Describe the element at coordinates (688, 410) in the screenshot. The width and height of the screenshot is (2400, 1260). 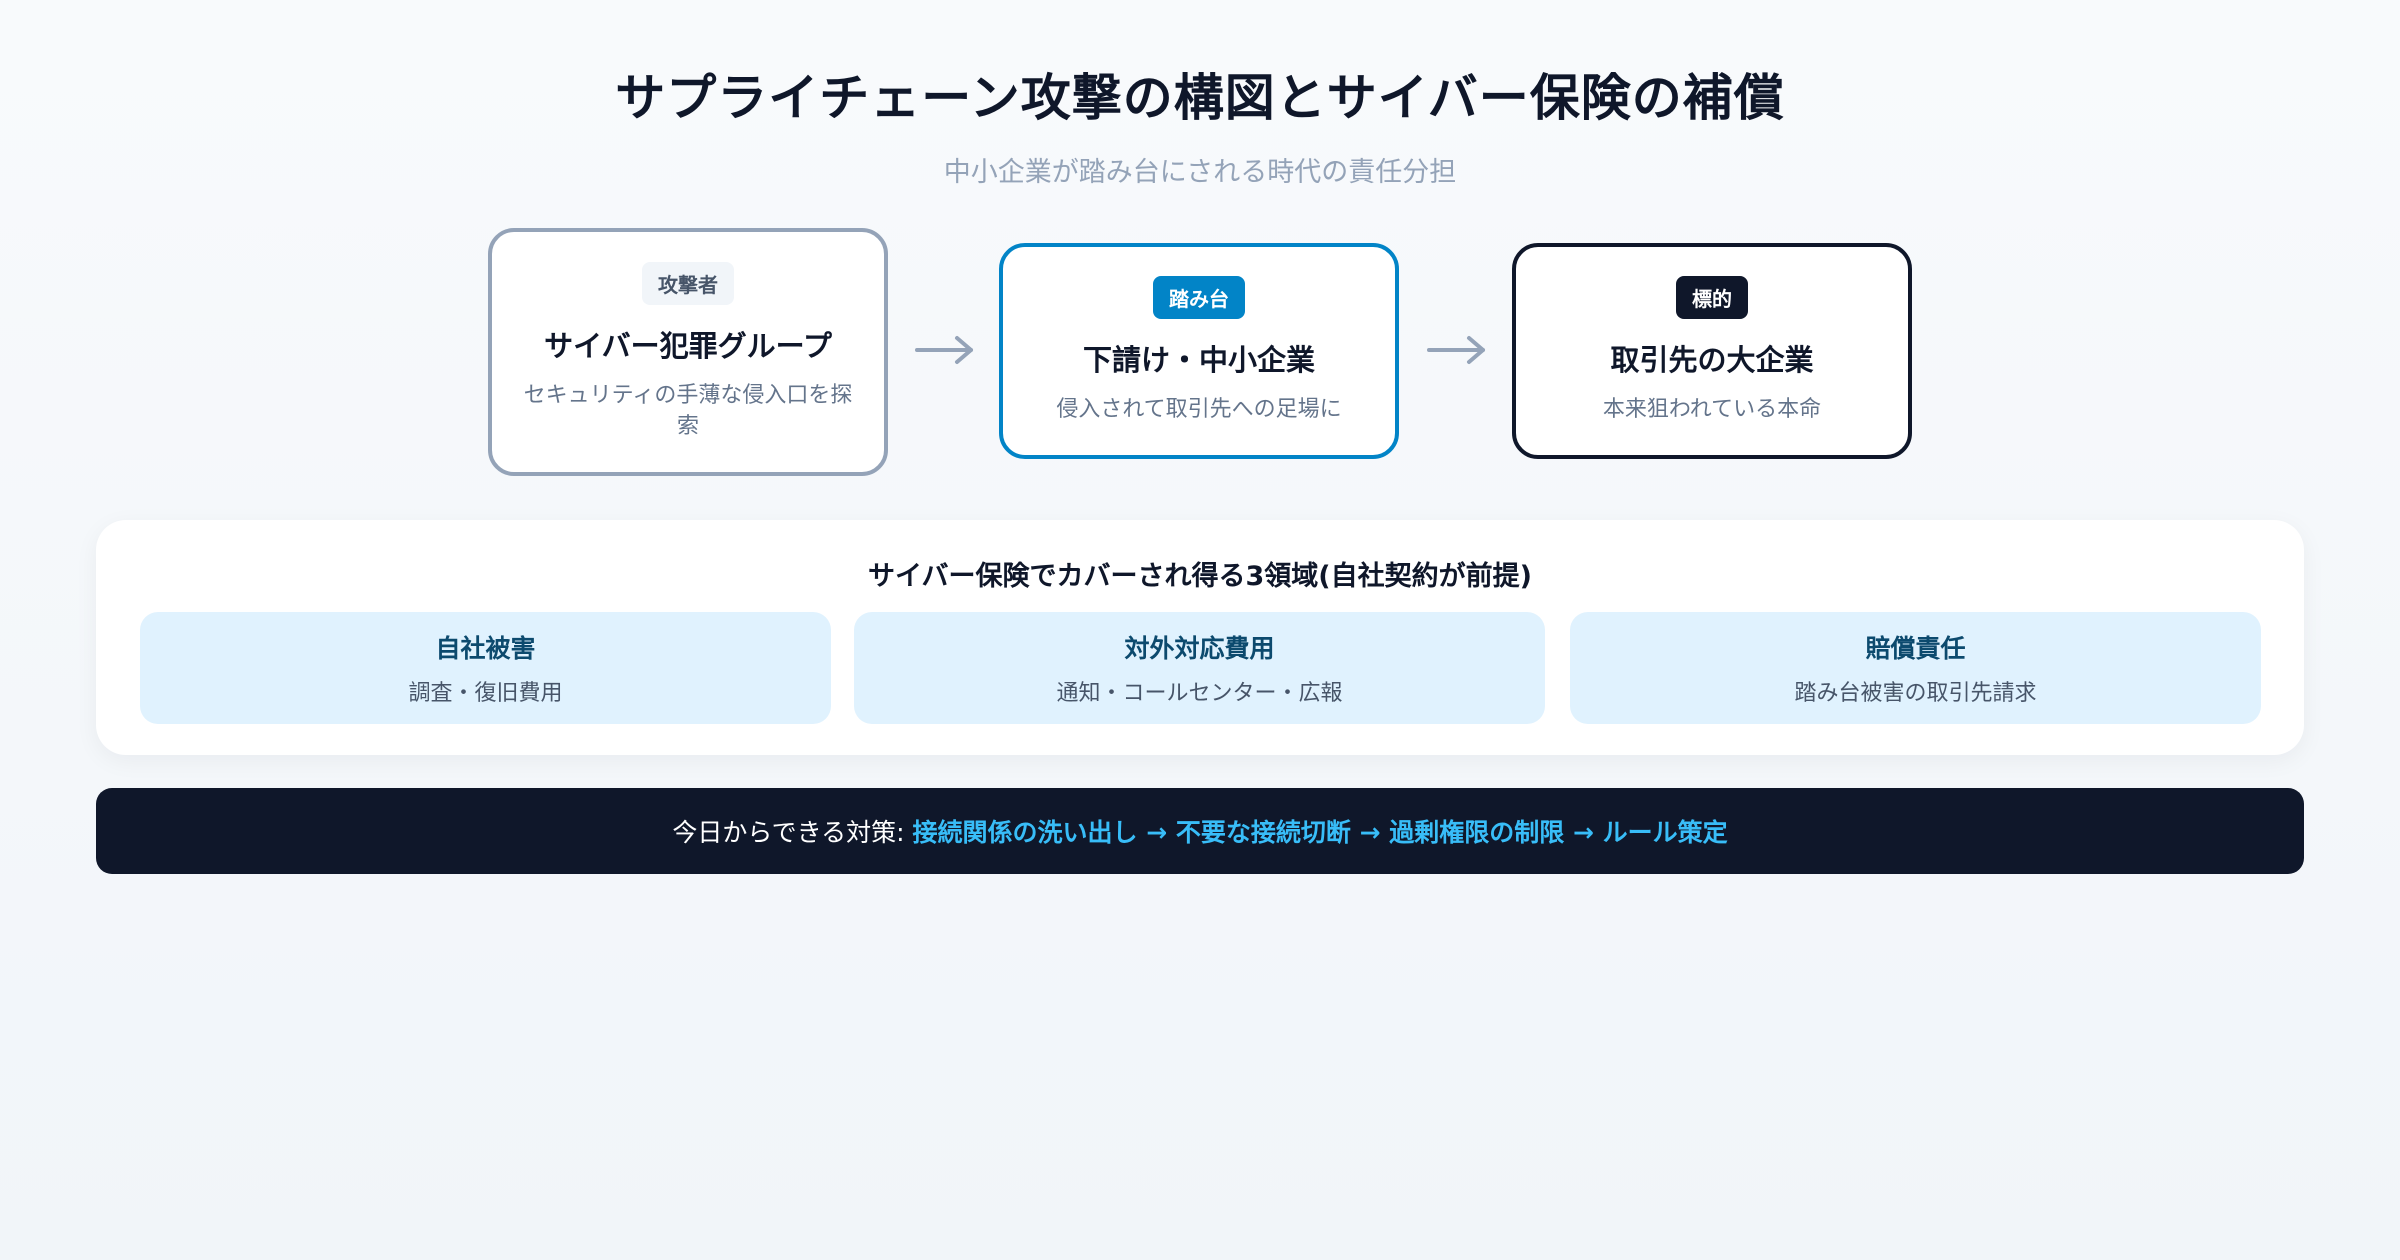
I see `attacker-desc: セキュリティの手薄な侵入口を探索` at that location.